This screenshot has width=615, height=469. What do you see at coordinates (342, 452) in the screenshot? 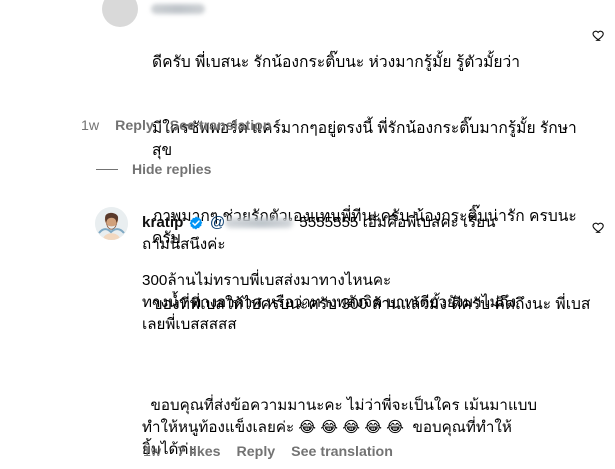
I see `reply-see-translation-button: See translation` at bounding box center [342, 452].